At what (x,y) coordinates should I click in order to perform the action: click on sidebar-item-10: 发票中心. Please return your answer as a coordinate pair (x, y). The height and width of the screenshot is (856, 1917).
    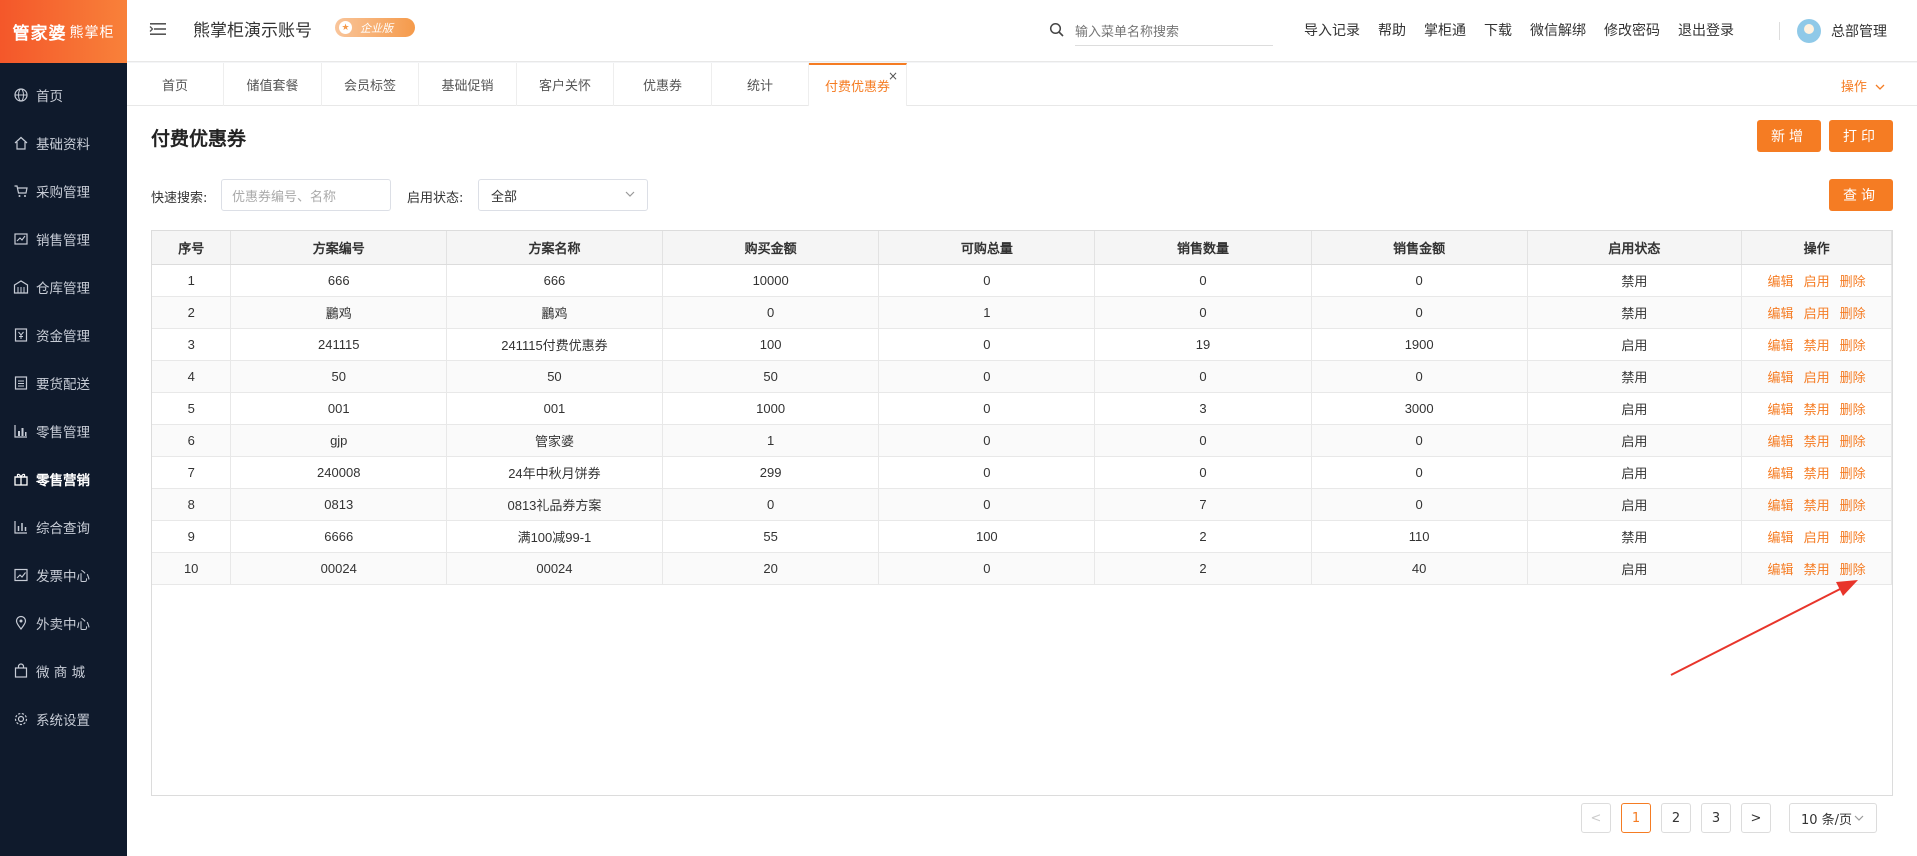
    Looking at the image, I should click on (63, 575).